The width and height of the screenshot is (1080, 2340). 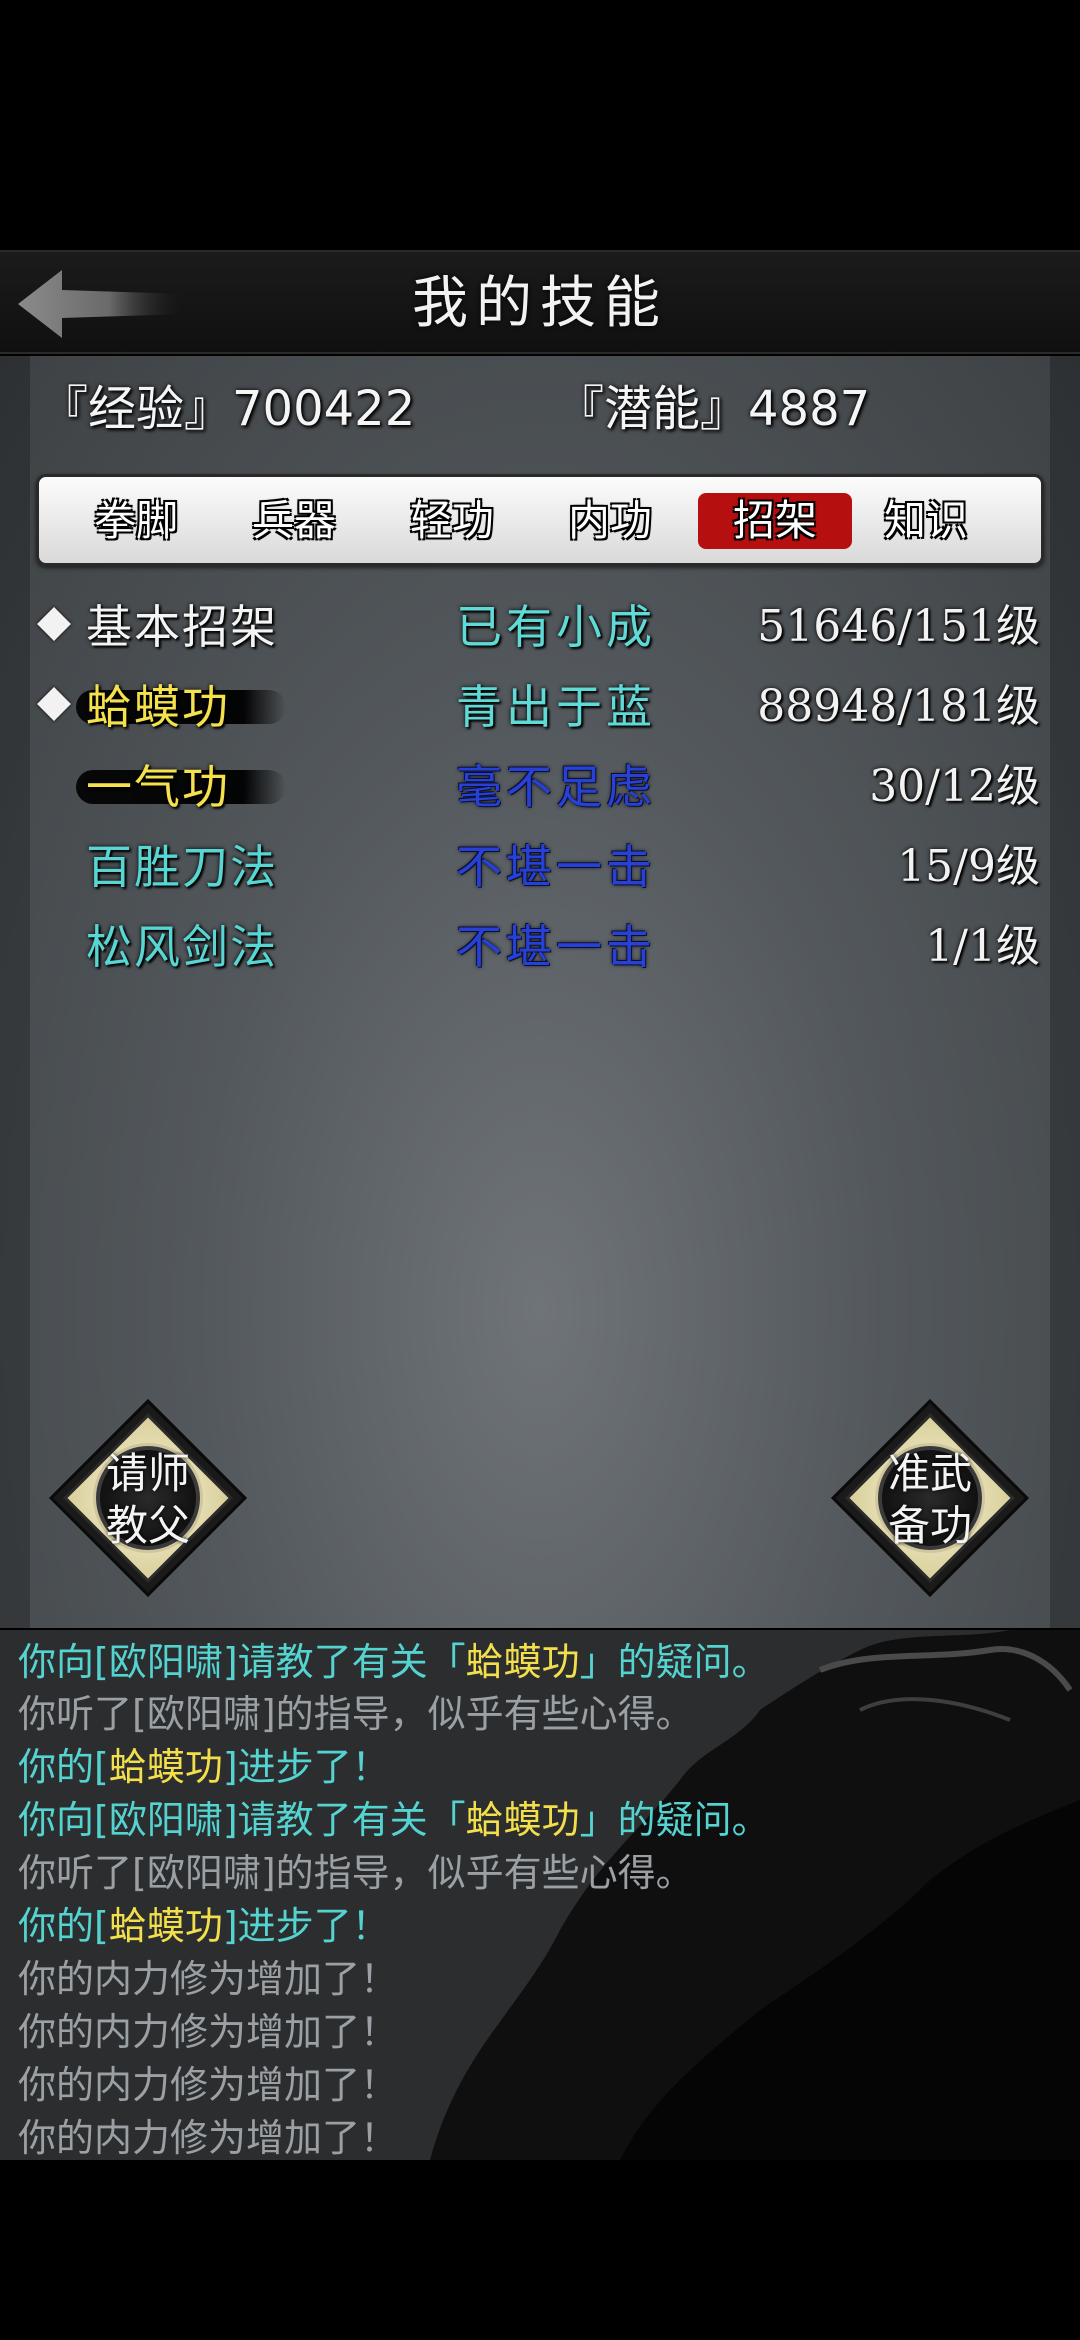 I want to click on skill-row: 松风剑法 不堪一击 1/1级, so click(x=538, y=947).